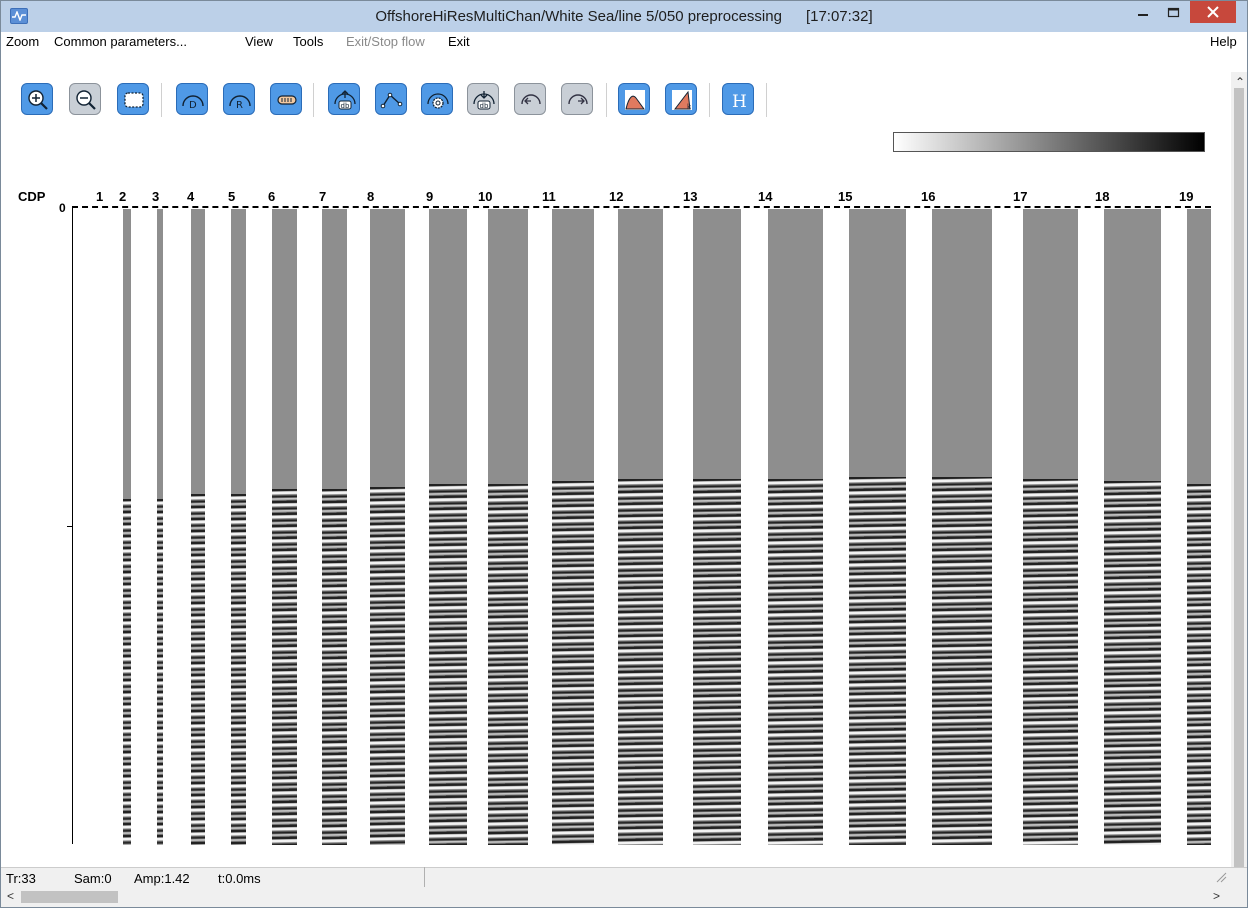 Image resolution: width=1248 pixels, height=908 pixels. I want to click on minimize-button, so click(1143, 14).